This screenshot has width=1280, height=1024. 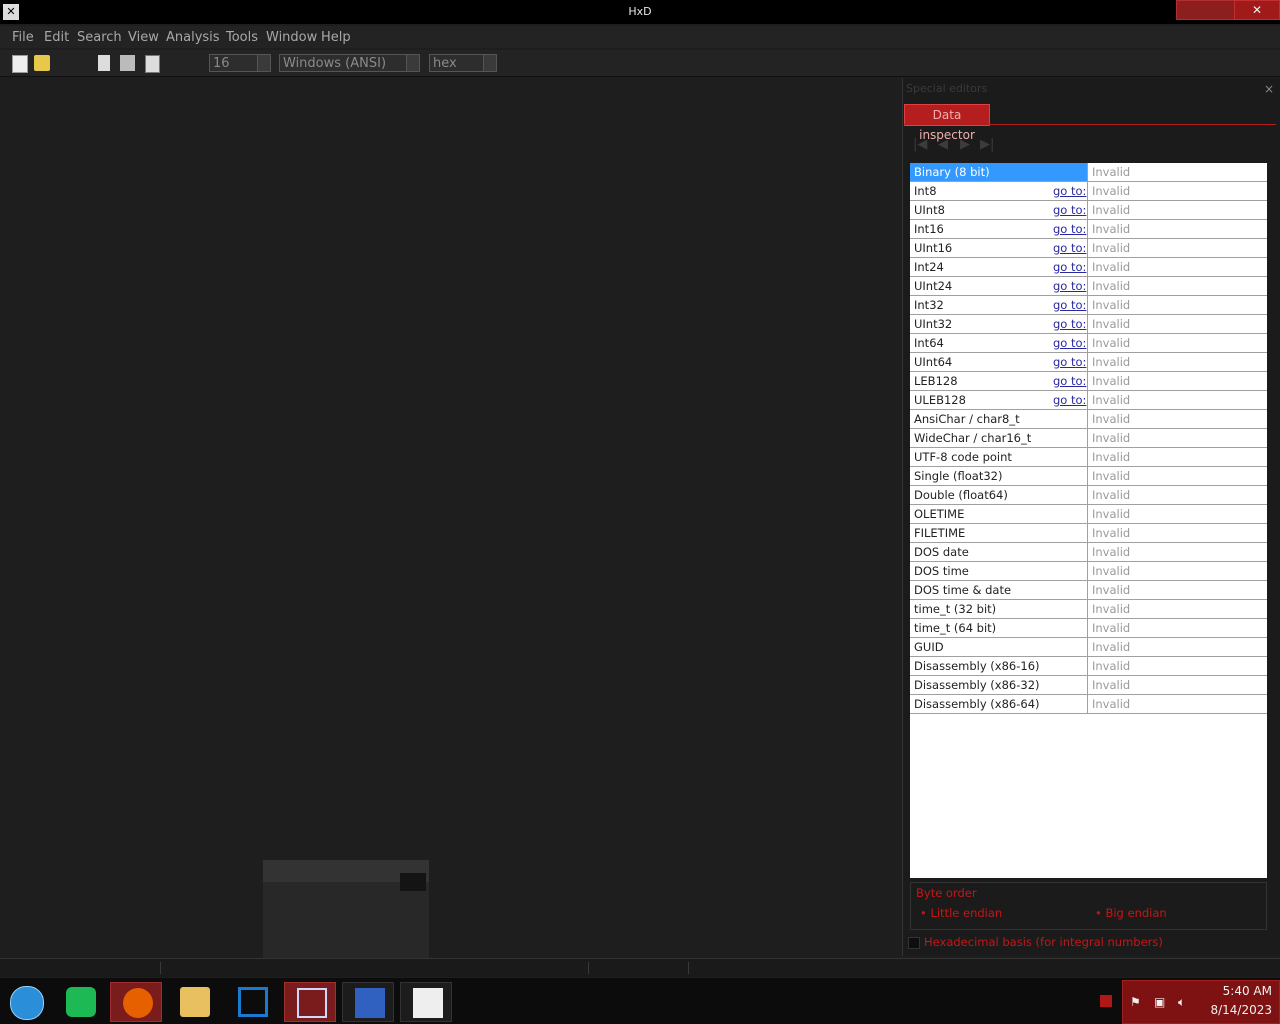 I want to click on first-icon: |◀, so click(x=920, y=144).